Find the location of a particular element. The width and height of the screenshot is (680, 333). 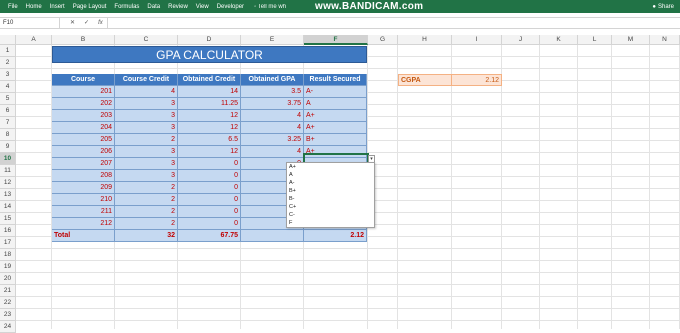

dropdown-option: A+ is located at coordinates (330, 167).